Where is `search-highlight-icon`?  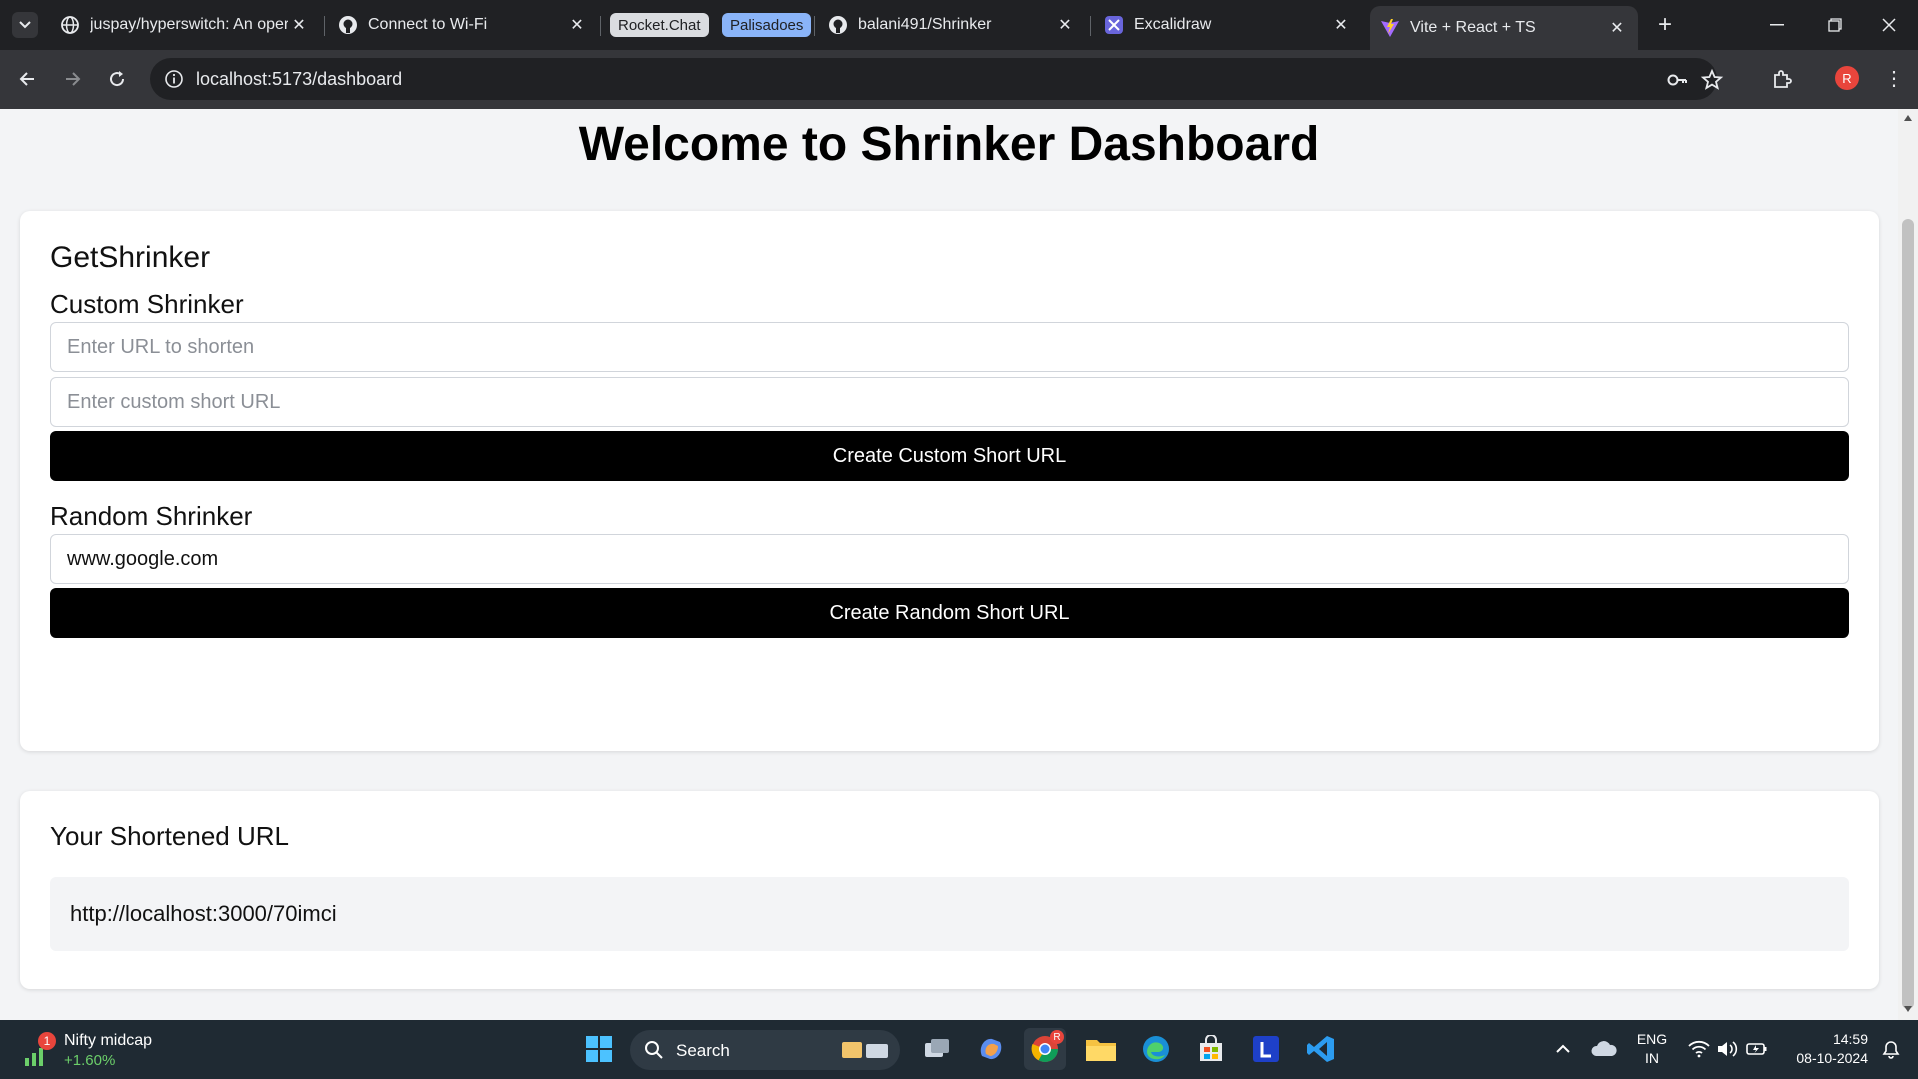 search-highlight-icon is located at coordinates (865, 1050).